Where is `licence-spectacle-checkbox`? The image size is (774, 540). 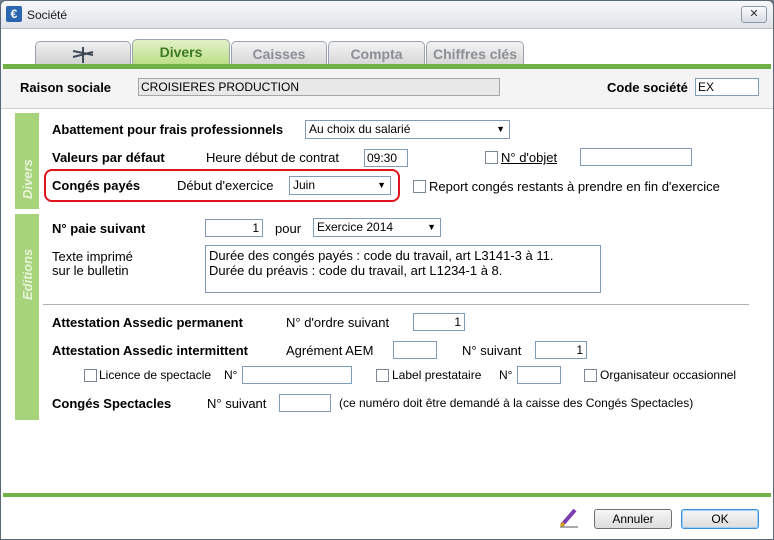
licence-spectacle-checkbox is located at coordinates (90, 375).